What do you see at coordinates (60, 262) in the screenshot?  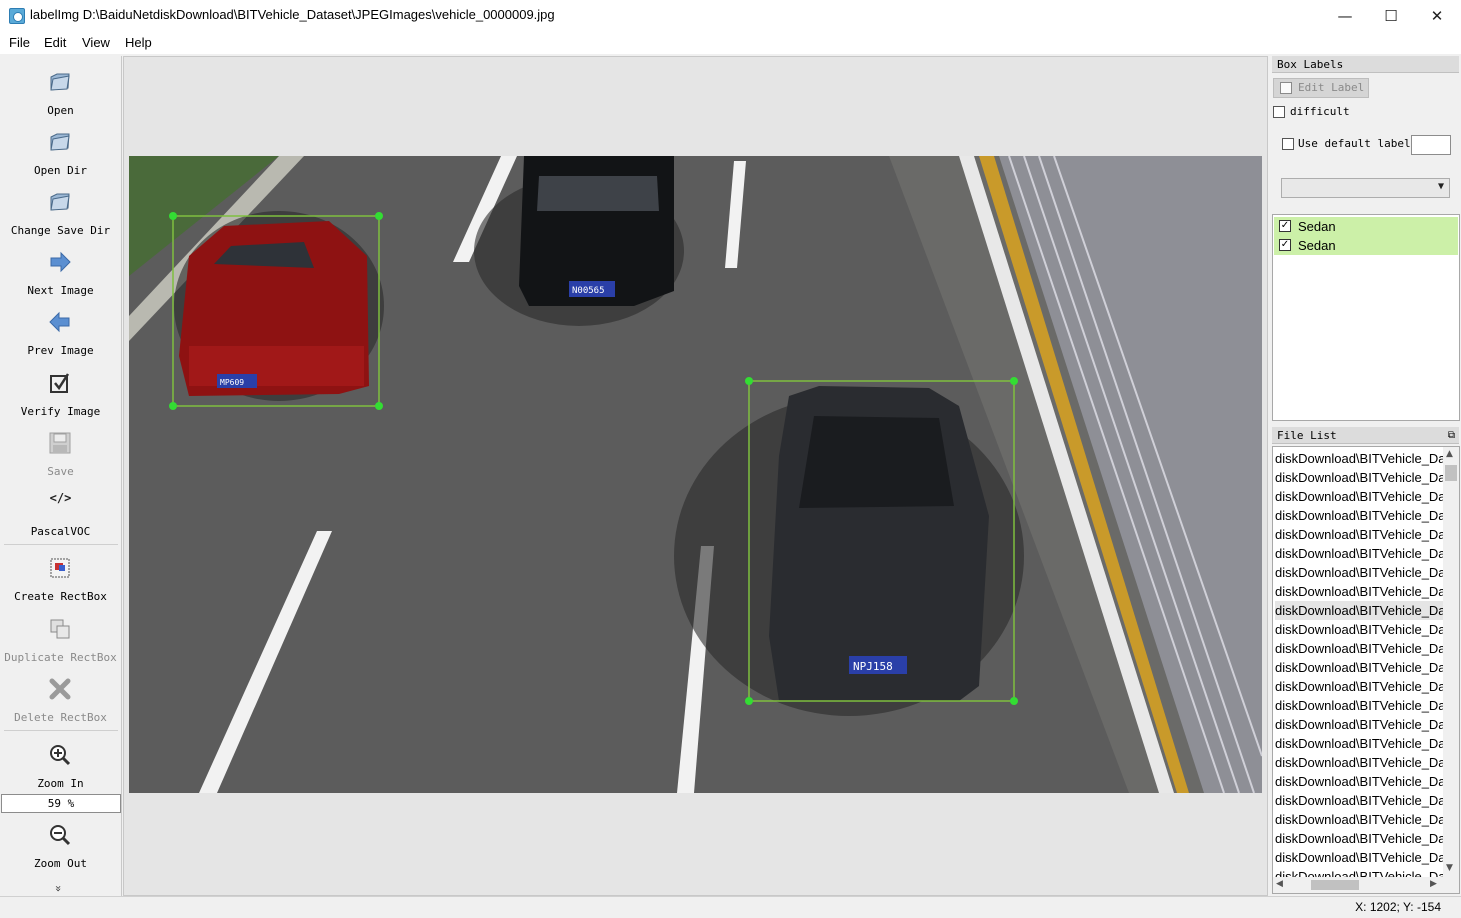 I see `arrow-right-icon` at bounding box center [60, 262].